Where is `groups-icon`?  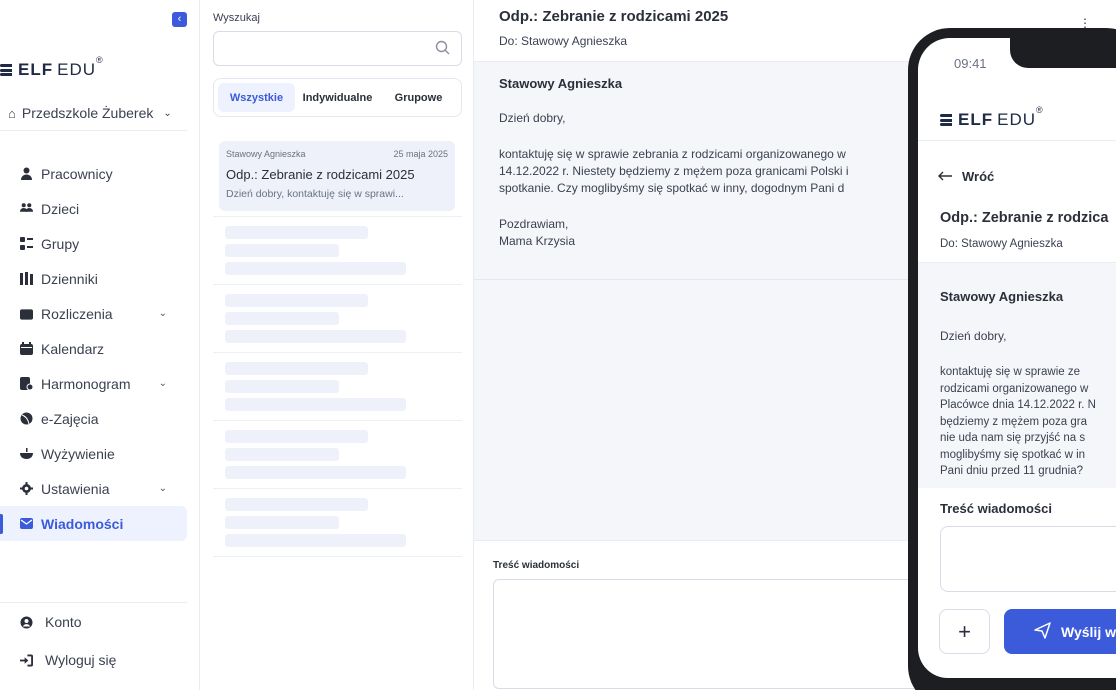
groups-icon is located at coordinates (26, 243).